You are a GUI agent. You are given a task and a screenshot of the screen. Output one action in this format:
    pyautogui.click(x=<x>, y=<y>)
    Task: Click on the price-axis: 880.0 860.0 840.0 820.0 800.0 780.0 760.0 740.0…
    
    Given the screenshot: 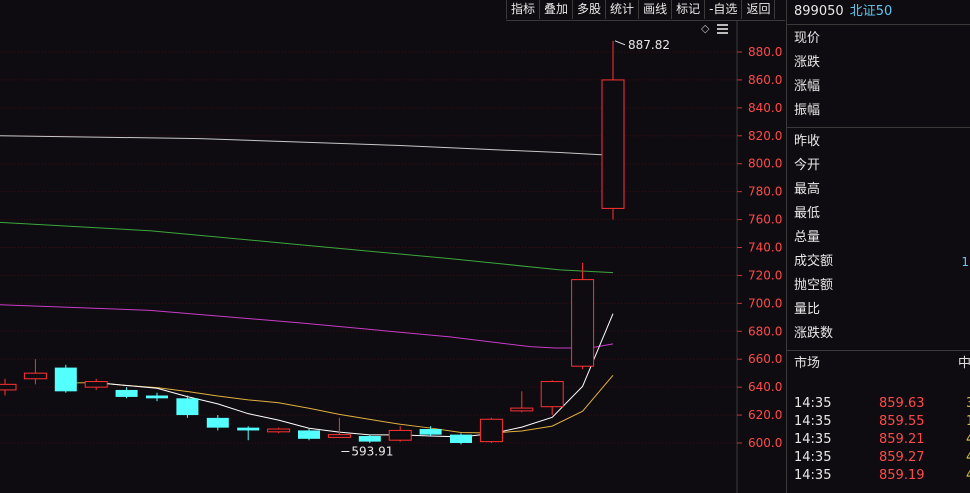 What is the action you would take?
    pyautogui.click(x=759, y=247)
    